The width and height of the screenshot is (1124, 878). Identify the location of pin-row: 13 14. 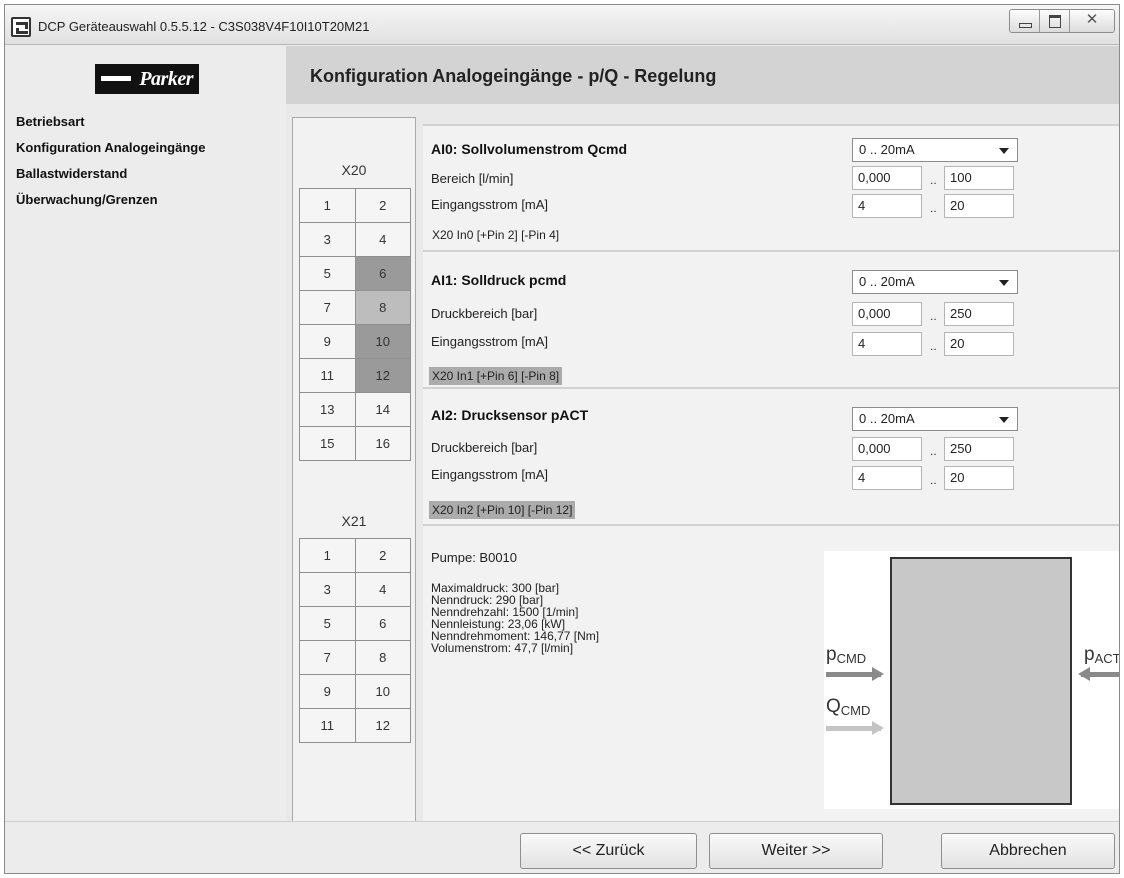
(355, 410).